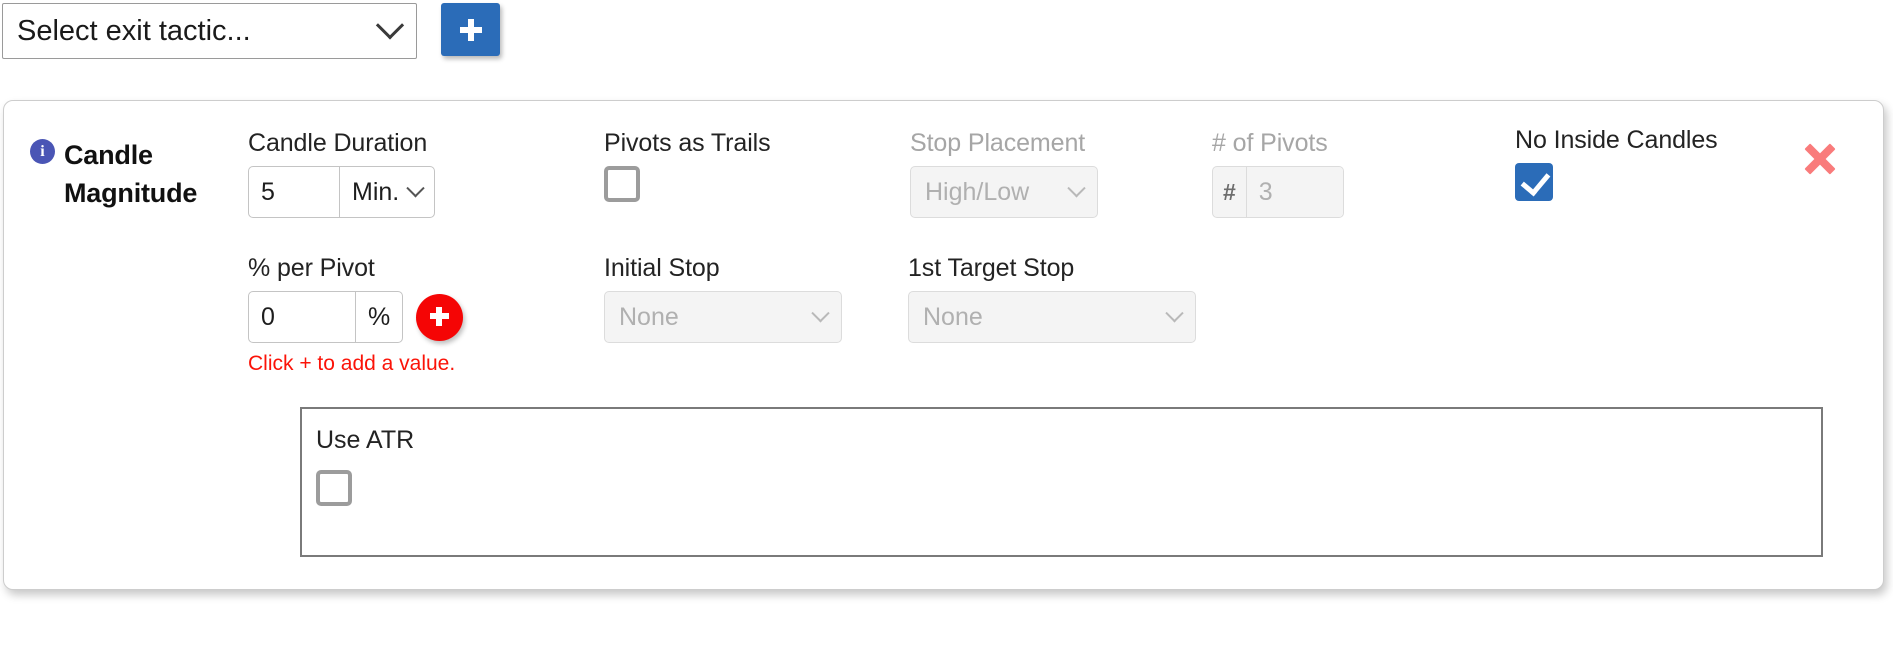 The height and width of the screenshot is (648, 1893). I want to click on candle-duration-input-group: Min., so click(342, 192).